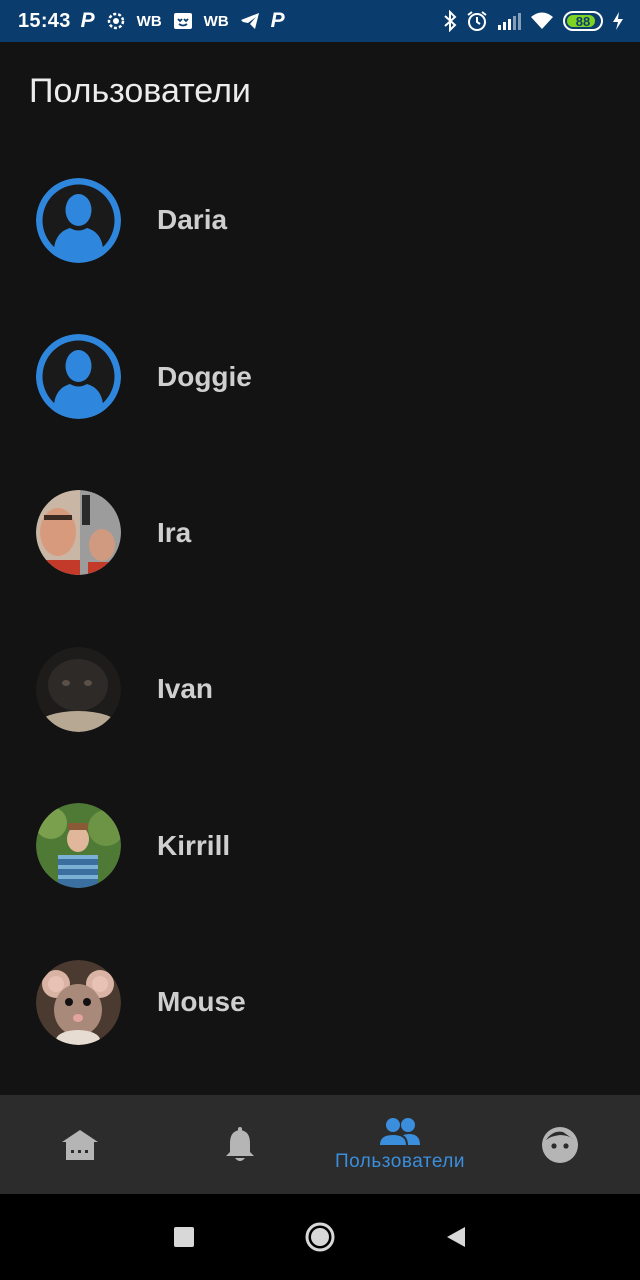  I want to click on user-name: Ivan, so click(185, 689).